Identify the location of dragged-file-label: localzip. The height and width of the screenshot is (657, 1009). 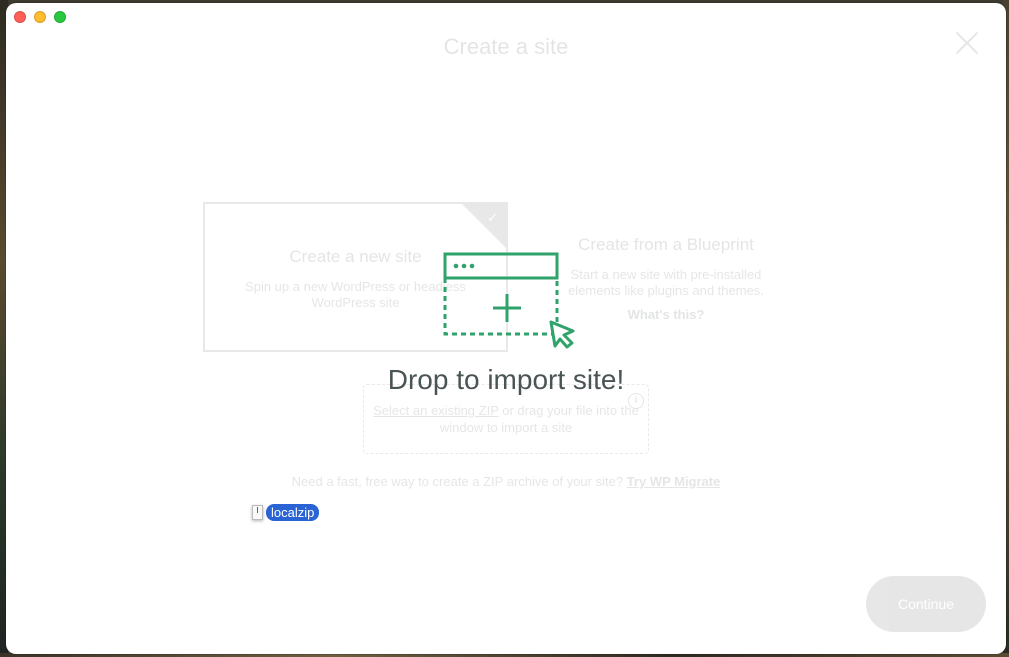
(293, 512).